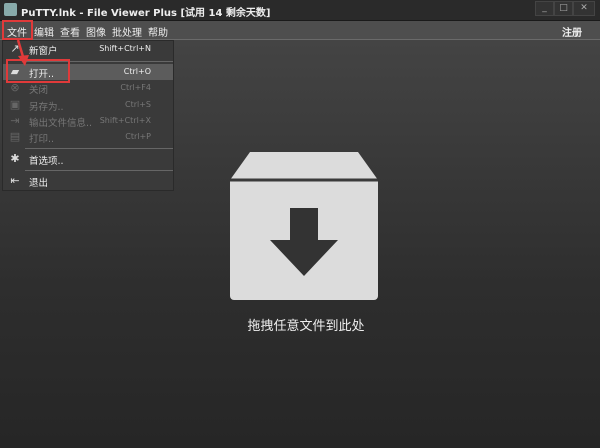 Image resolution: width=600 pixels, height=448 pixels. Describe the element at coordinates (135, 87) in the screenshot. I see `menu-item-shortcut: Ctrl+F4` at that location.